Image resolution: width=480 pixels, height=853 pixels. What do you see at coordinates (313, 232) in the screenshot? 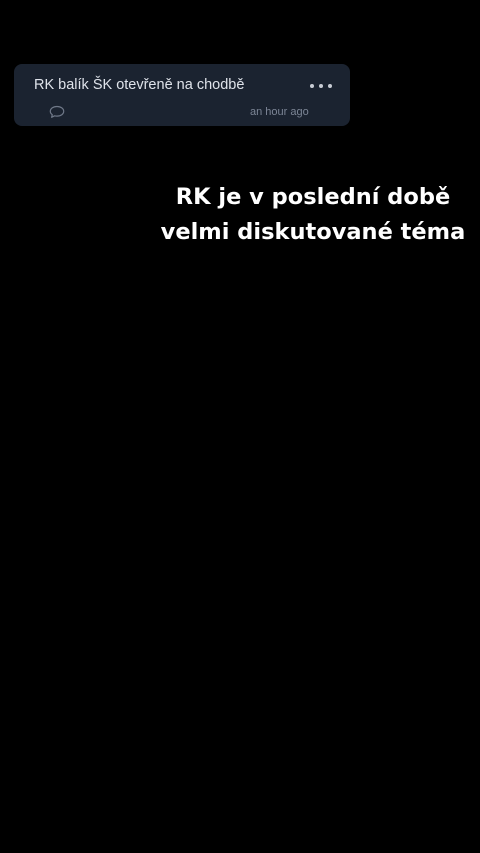
I see `caption-line-2: velmi diskutované téma` at bounding box center [313, 232].